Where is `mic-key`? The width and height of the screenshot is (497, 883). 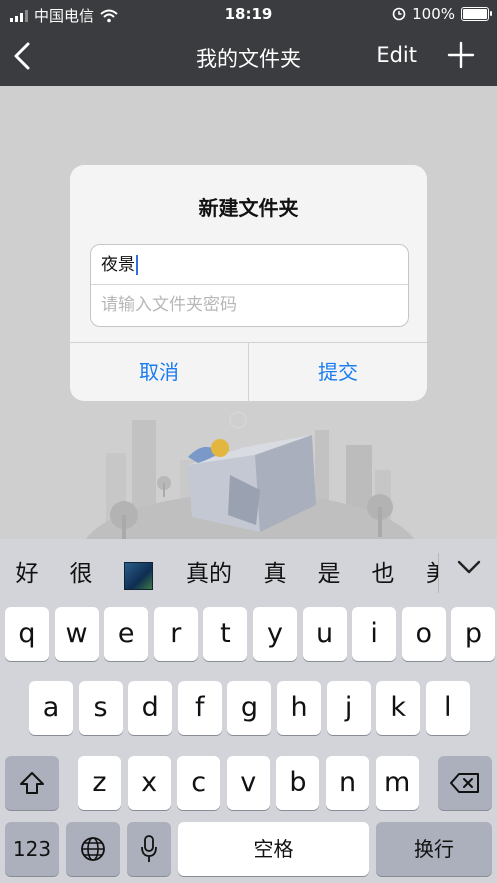
mic-key is located at coordinates (149, 849).